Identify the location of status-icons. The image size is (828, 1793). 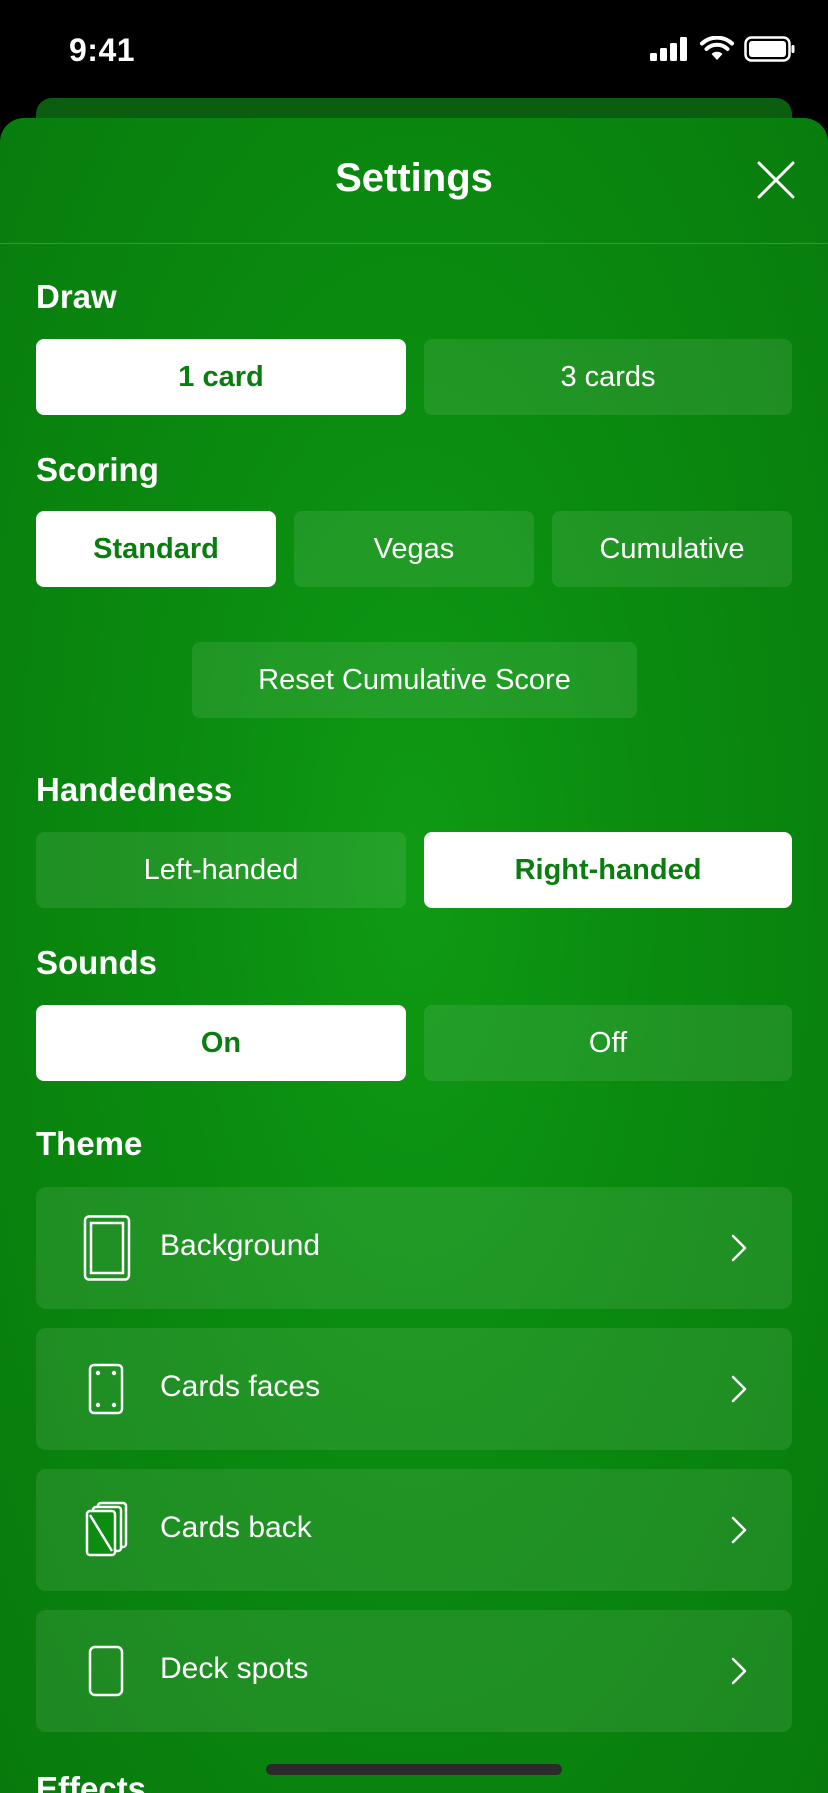
(723, 49).